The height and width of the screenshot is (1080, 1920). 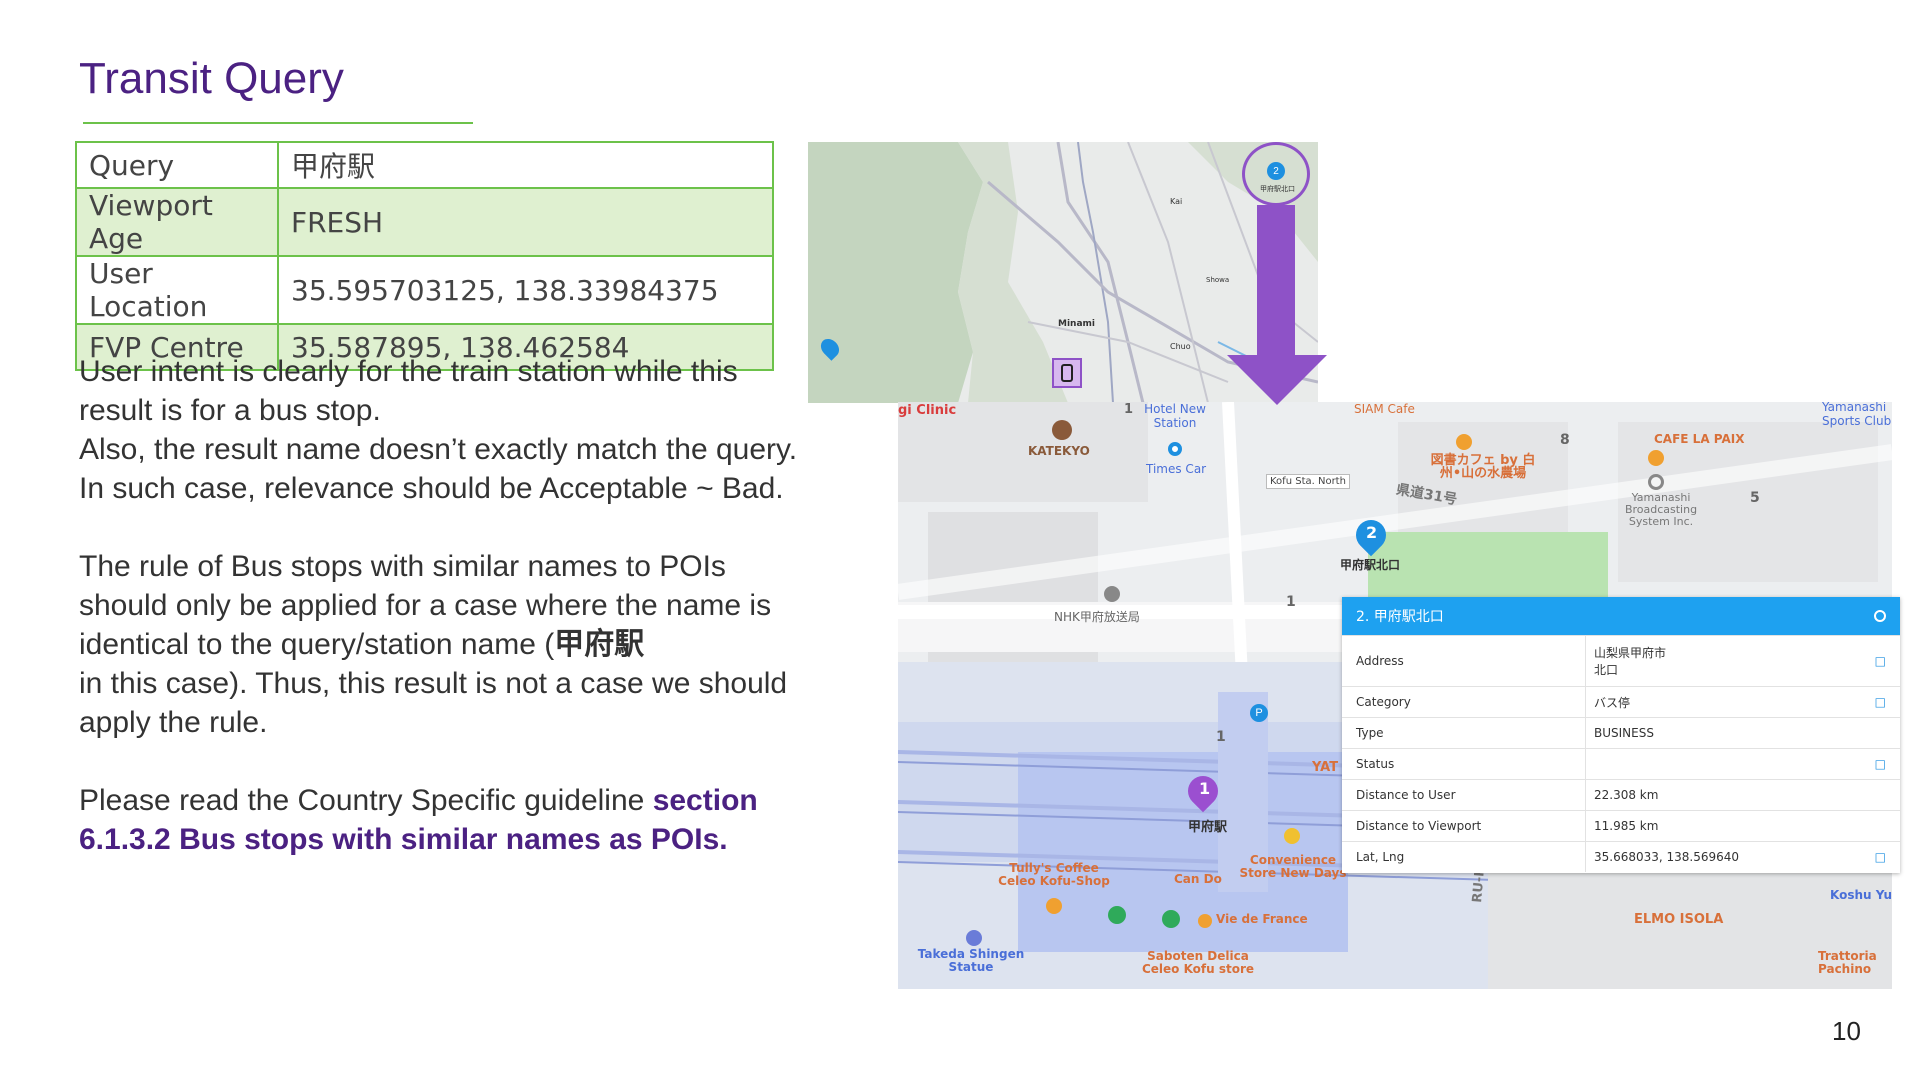 I want to click on address-line: 山梨県甲府市, so click(x=1630, y=653).